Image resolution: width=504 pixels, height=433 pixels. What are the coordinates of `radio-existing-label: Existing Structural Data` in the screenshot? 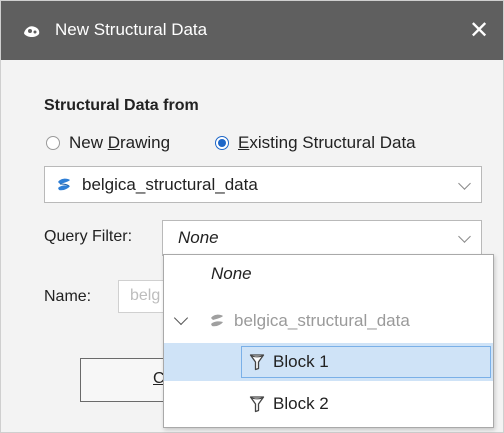 It's located at (327, 142).